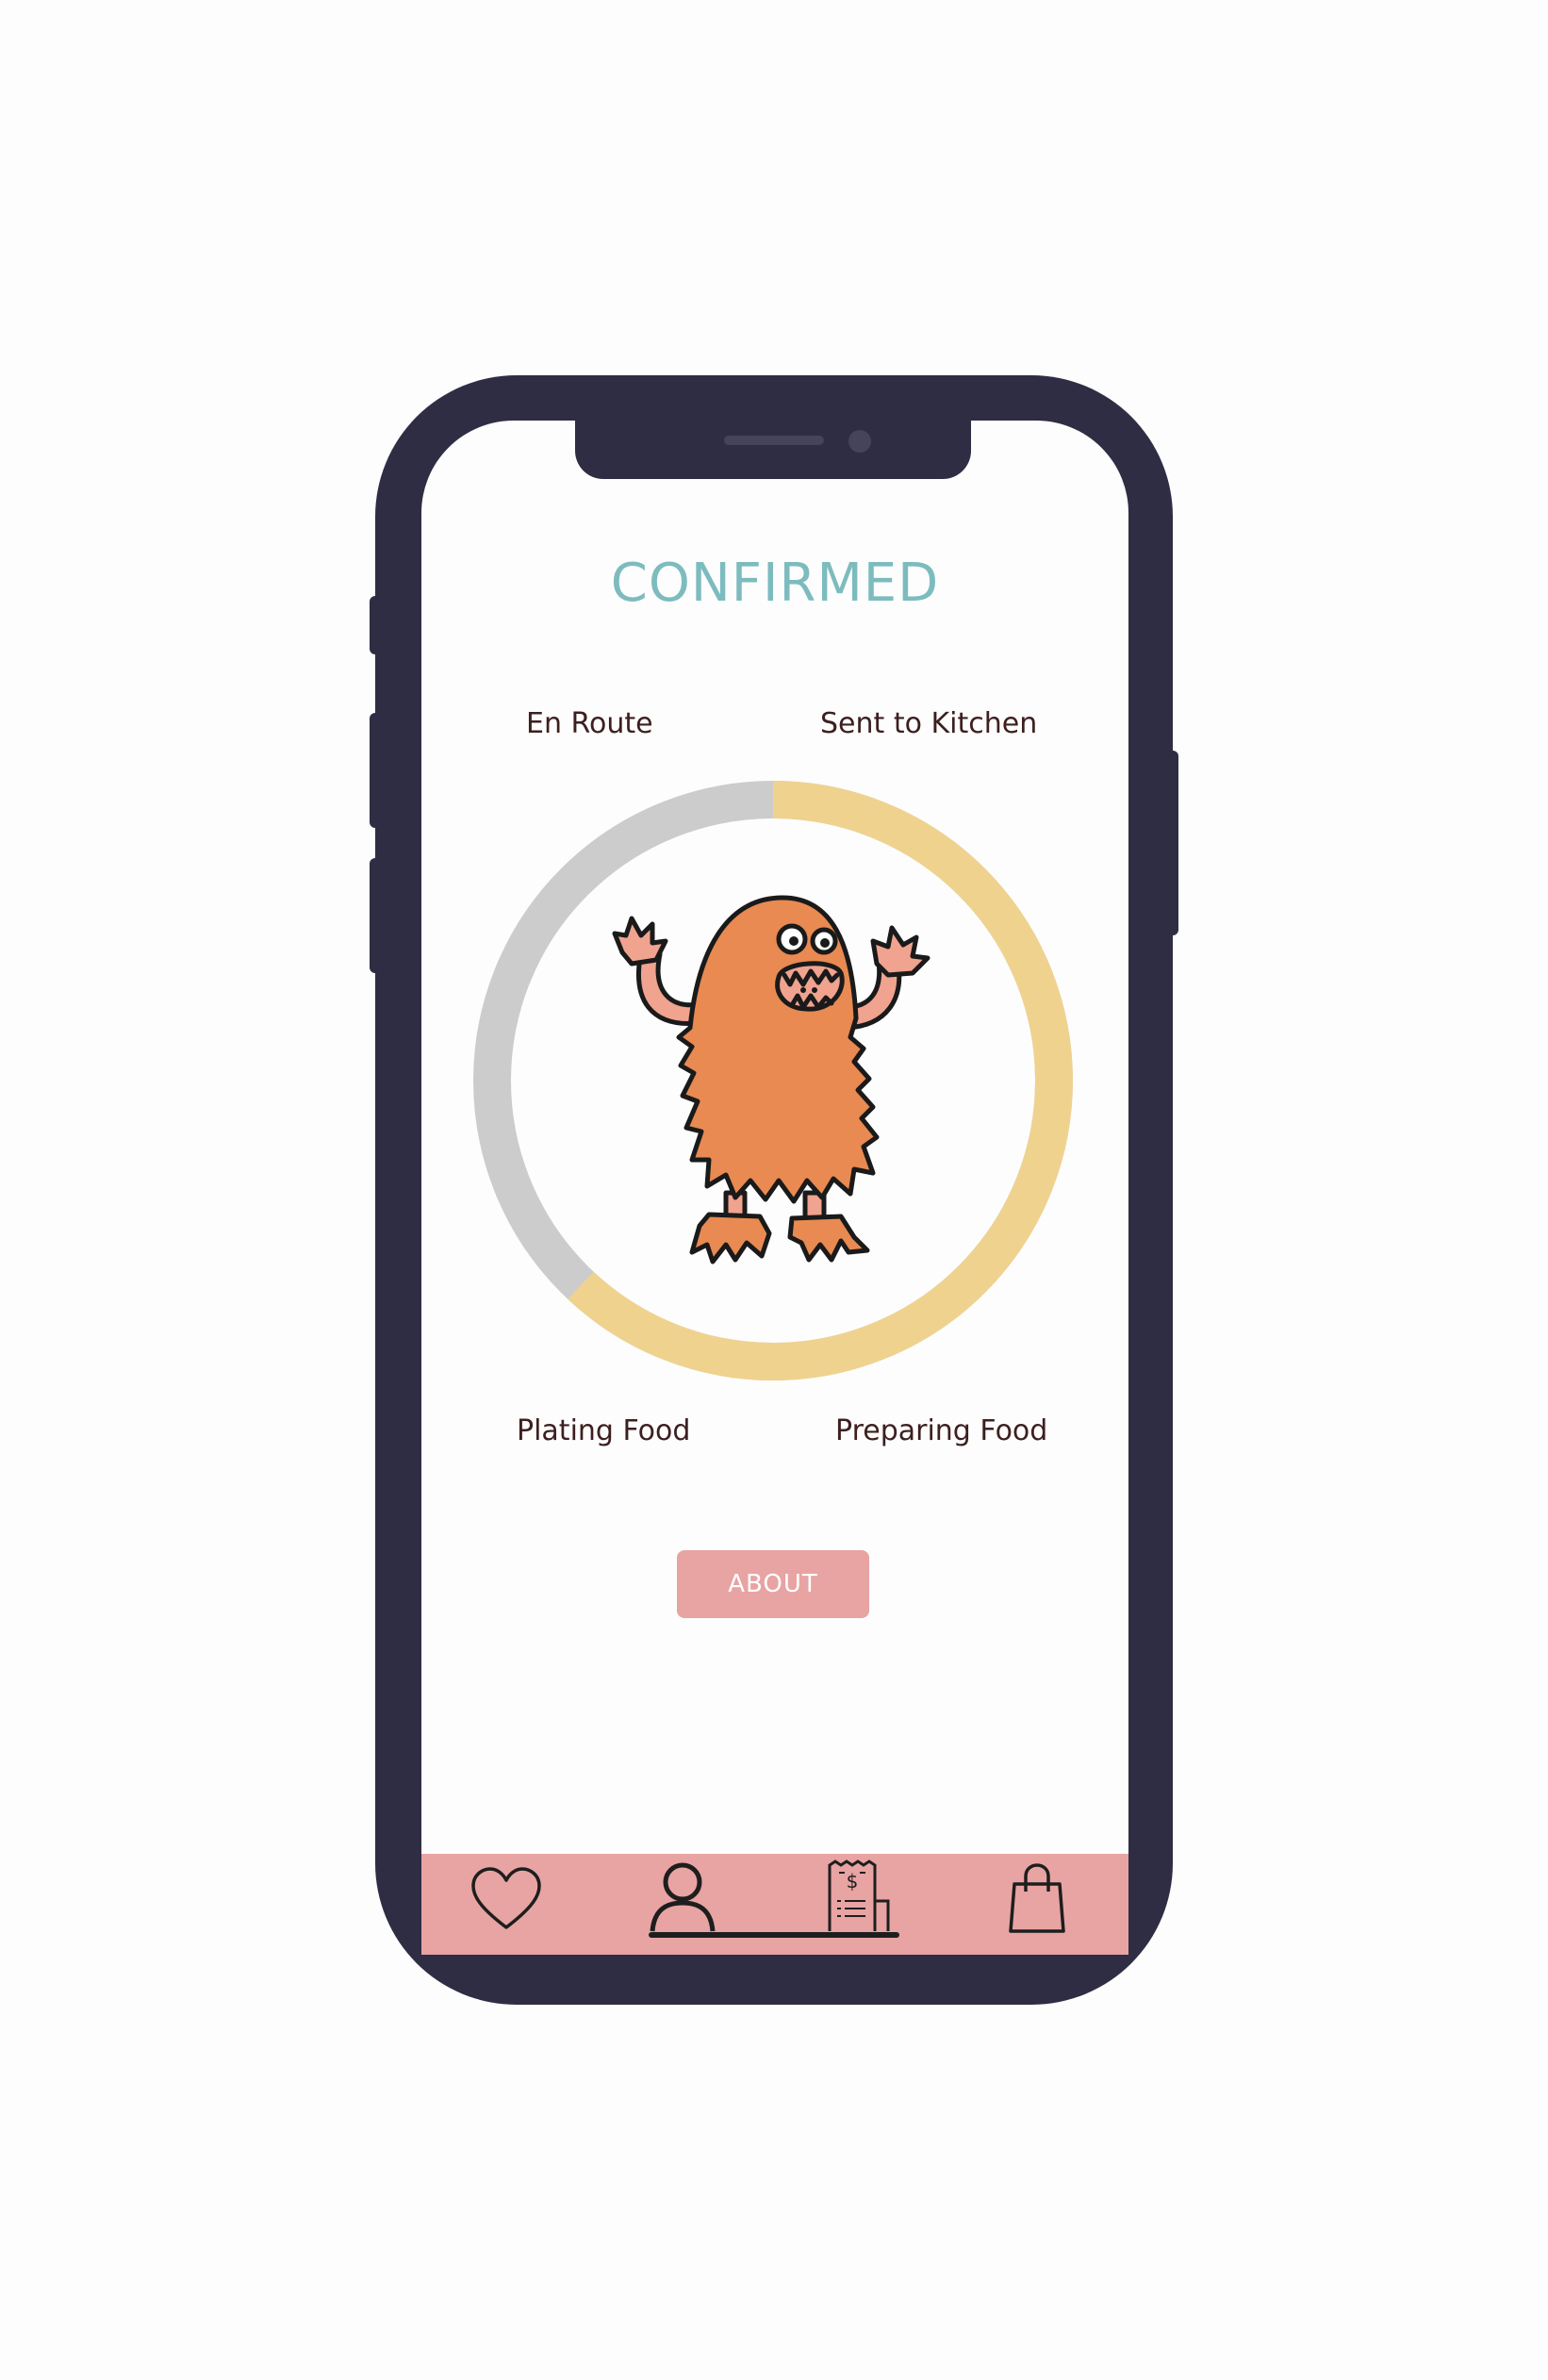 The width and height of the screenshot is (1548, 2380). Describe the element at coordinates (775, 583) in the screenshot. I see `order-status-title: CONFIRMED` at that location.